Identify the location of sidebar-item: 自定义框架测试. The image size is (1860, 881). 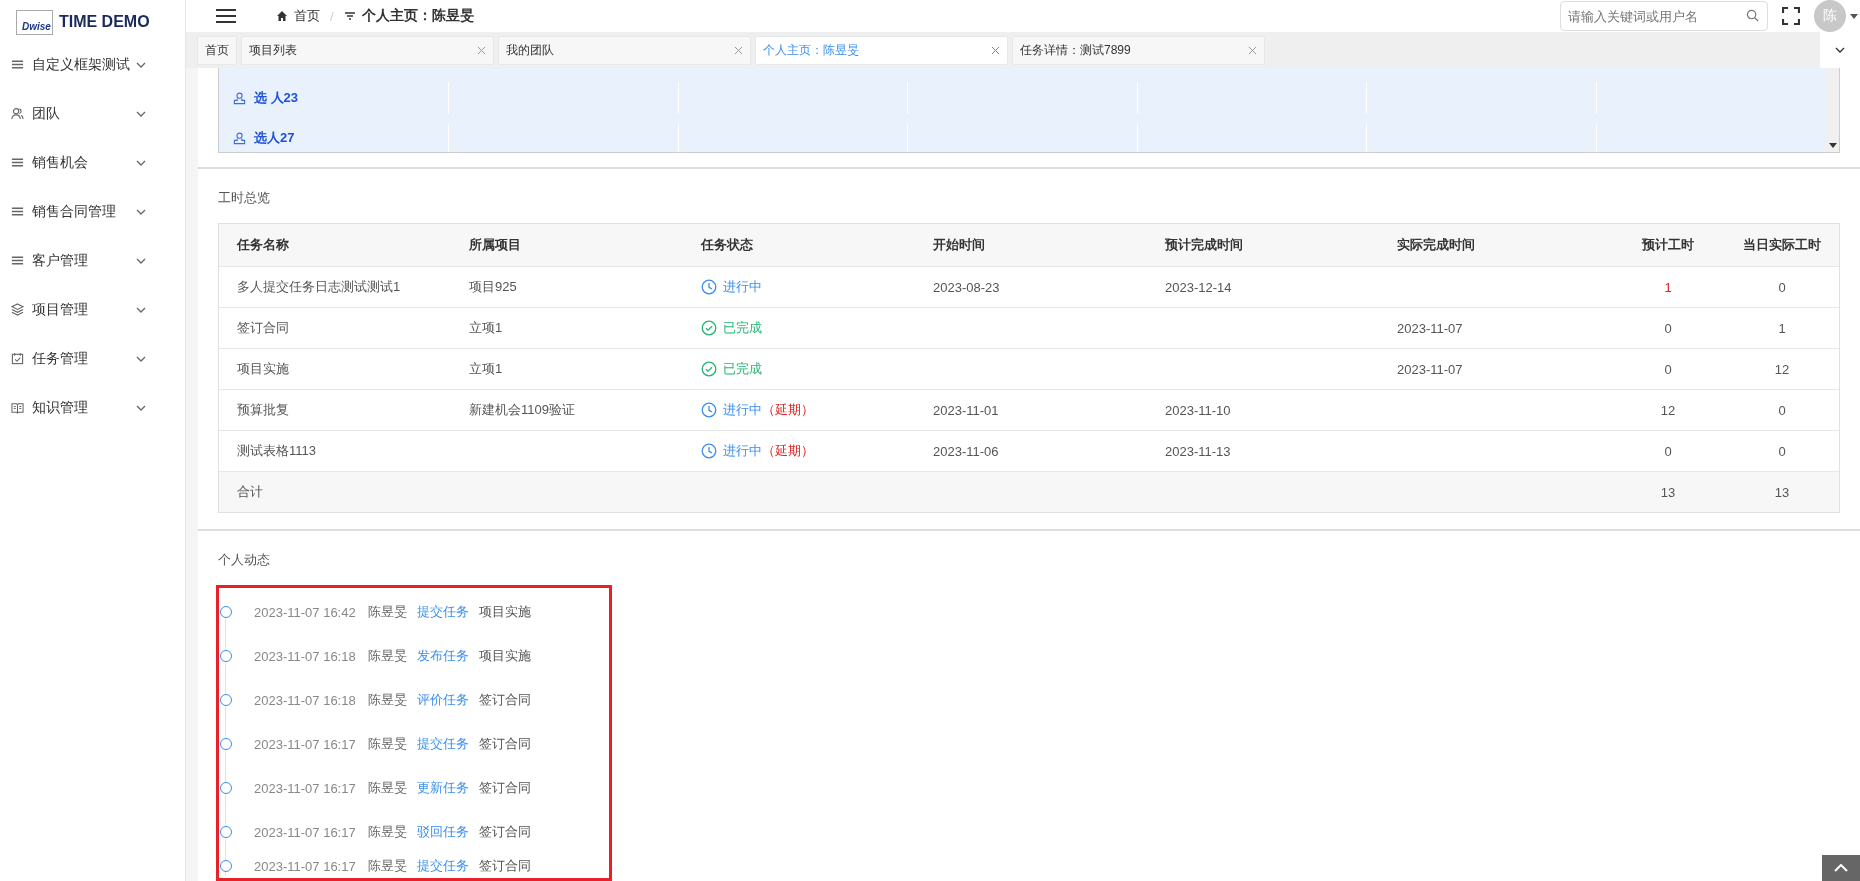
(92, 64).